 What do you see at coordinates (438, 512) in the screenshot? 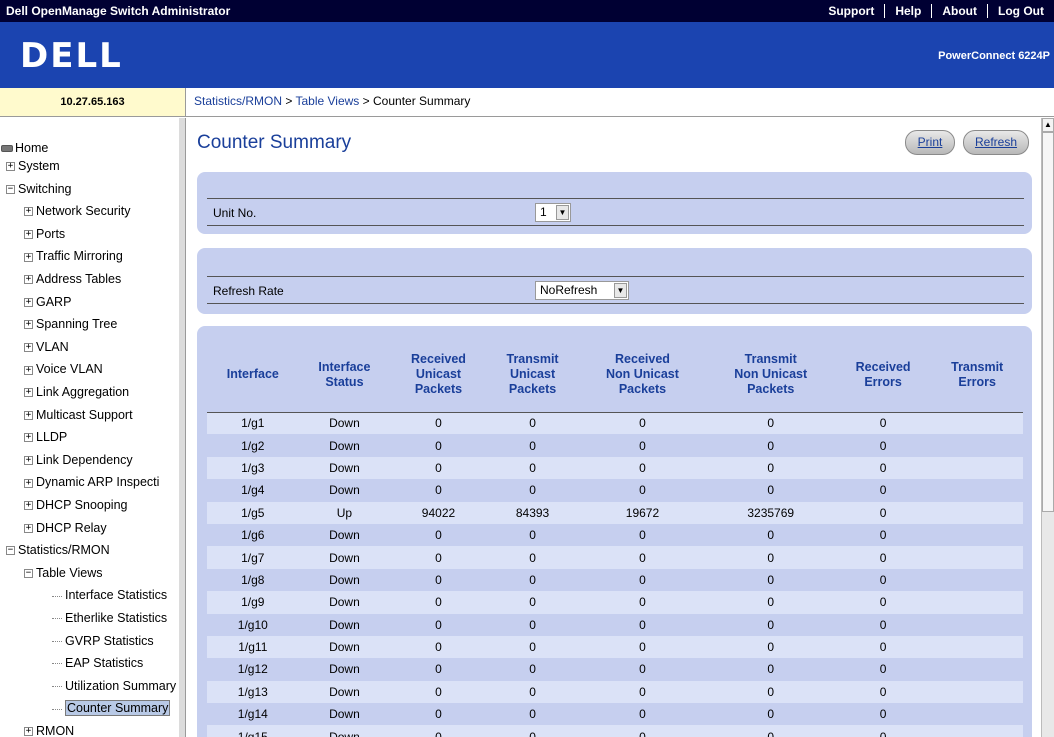
I see `table-cell: 94022` at bounding box center [438, 512].